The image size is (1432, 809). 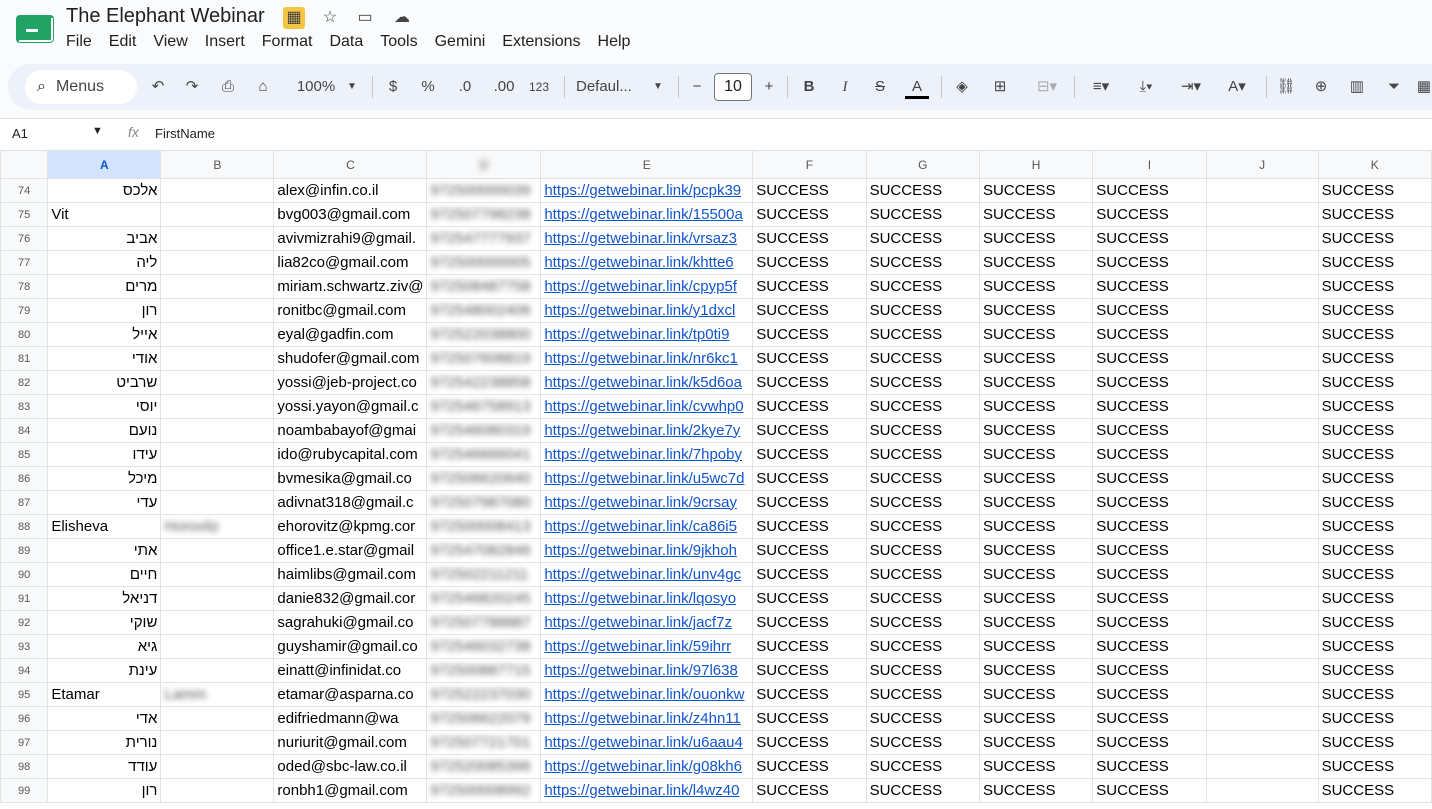 What do you see at coordinates (647, 164) in the screenshot?
I see `column-header-e: E` at bounding box center [647, 164].